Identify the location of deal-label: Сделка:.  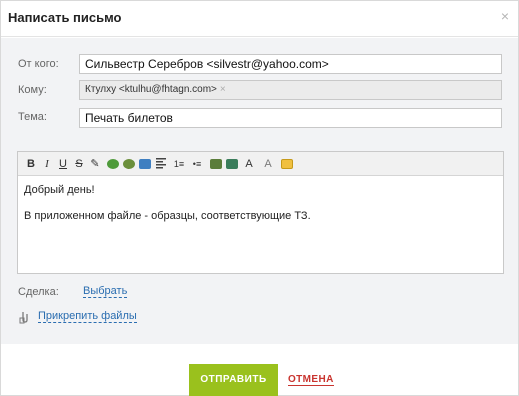
(38, 292).